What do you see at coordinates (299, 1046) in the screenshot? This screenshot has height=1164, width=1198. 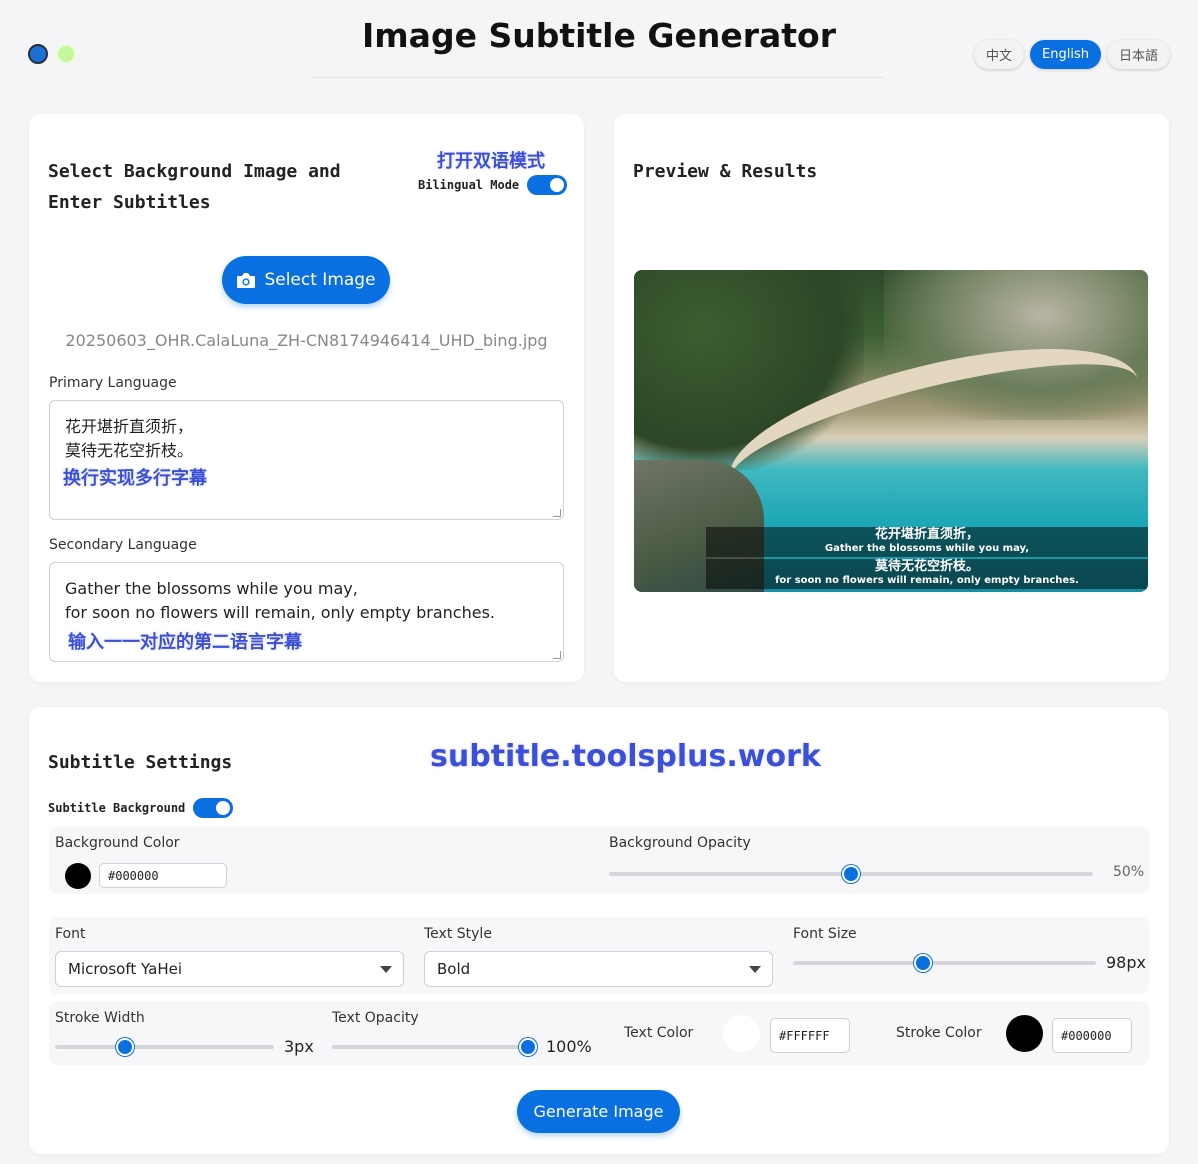 I see `stroke-width-value: 3px` at bounding box center [299, 1046].